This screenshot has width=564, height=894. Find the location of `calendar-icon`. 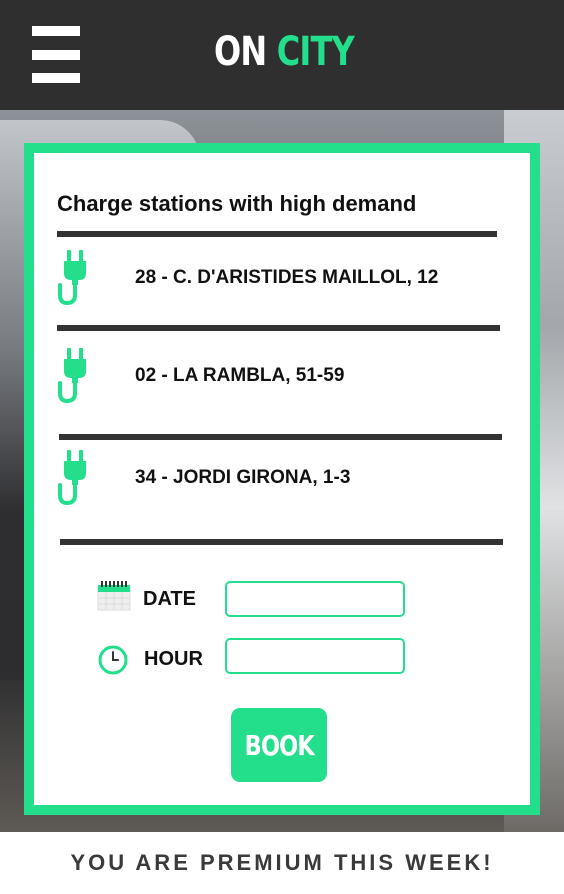

calendar-icon is located at coordinates (114, 596).